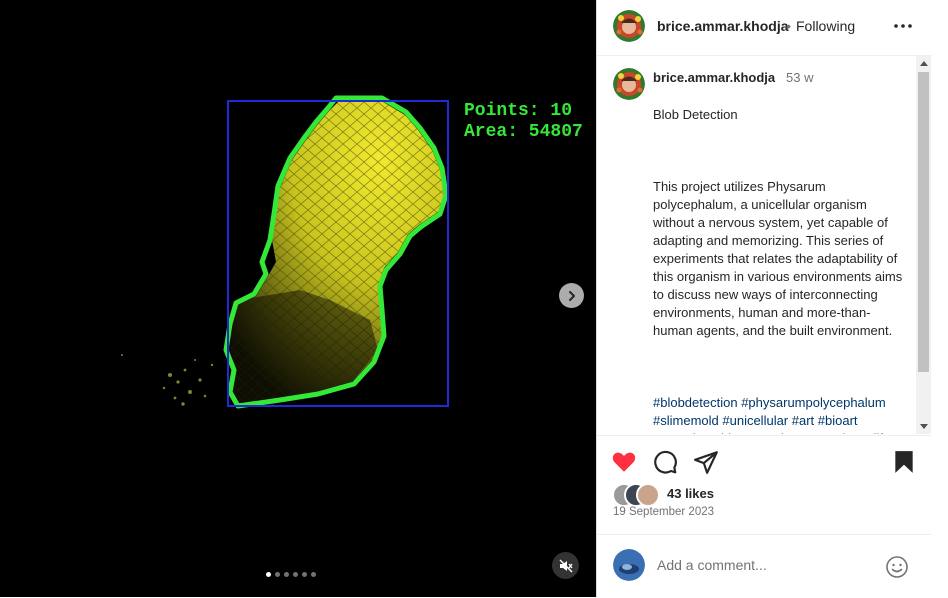 Image resolution: width=948 pixels, height=598 pixels. I want to click on hashtag-link: #art, so click(803, 420).